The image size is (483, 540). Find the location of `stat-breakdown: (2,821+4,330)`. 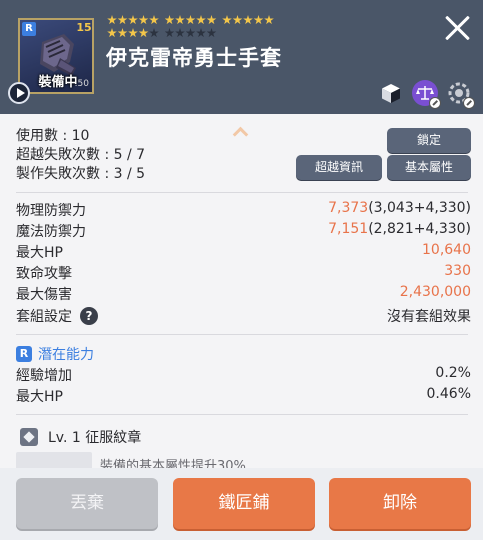

stat-breakdown: (2,821+4,330) is located at coordinates (419, 229).